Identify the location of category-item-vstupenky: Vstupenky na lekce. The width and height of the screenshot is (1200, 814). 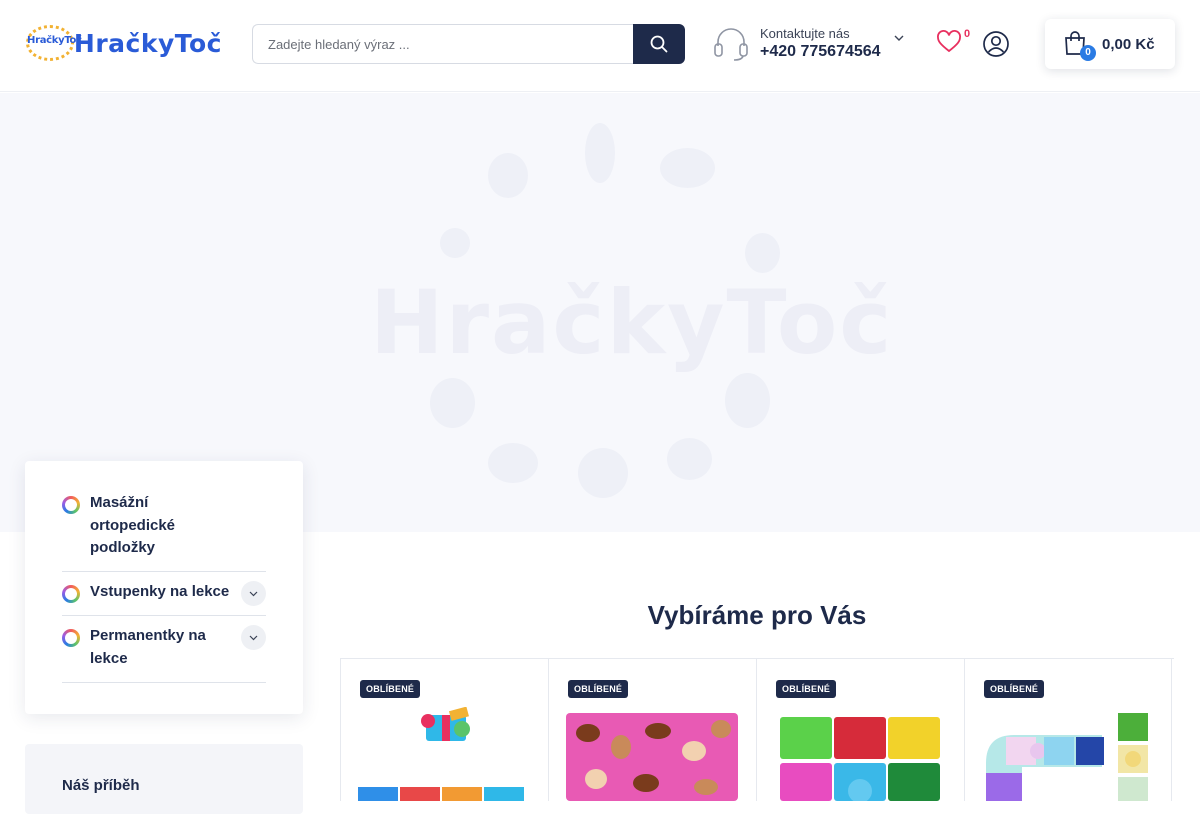
(164, 594).